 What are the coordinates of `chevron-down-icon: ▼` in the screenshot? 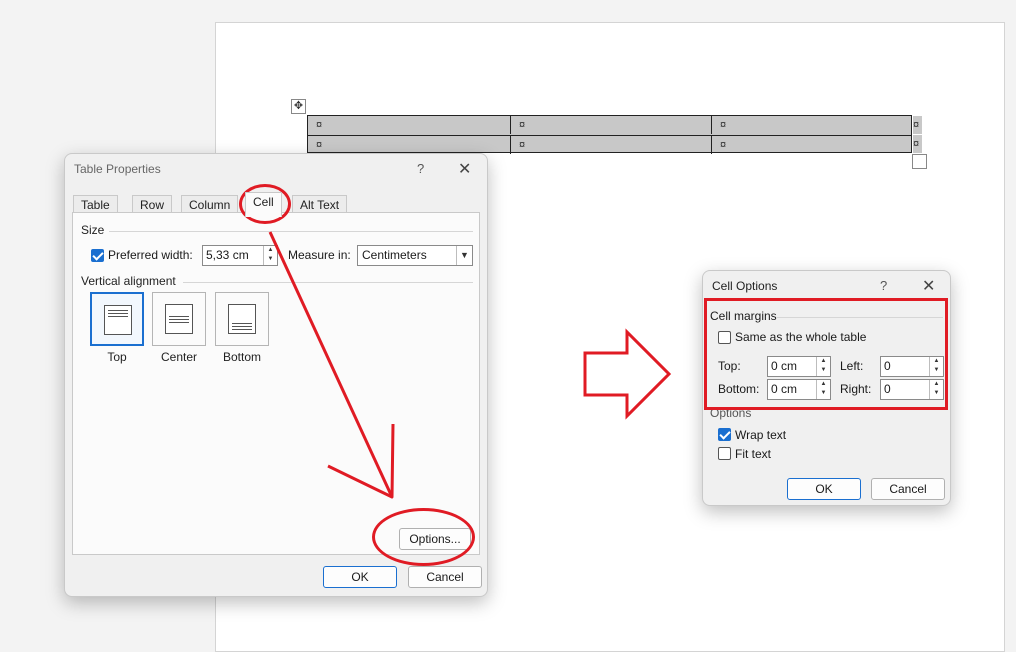 It's located at (464, 255).